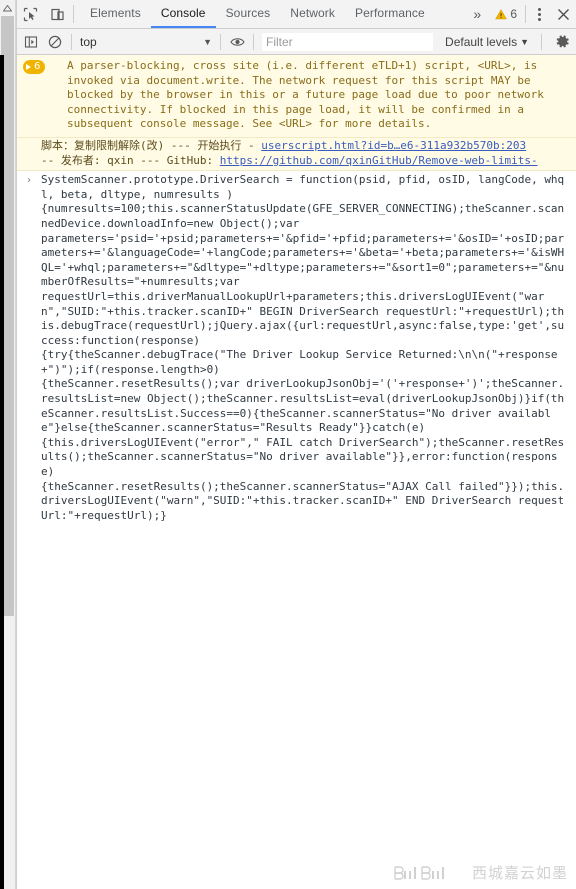  I want to click on console-toolbar: top ▼ Default levels ▼, so click(296, 42).